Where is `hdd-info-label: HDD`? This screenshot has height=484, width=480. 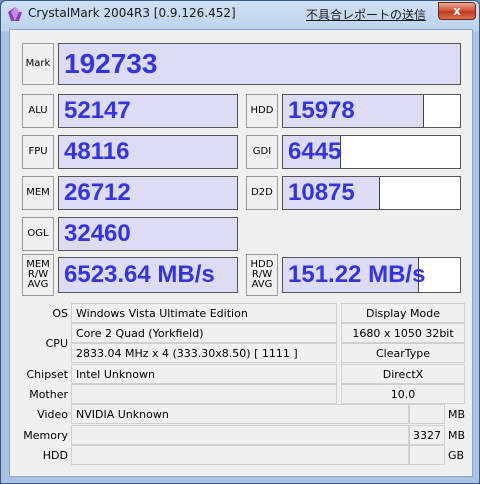 hdd-info-label: HDD is located at coordinates (55, 455).